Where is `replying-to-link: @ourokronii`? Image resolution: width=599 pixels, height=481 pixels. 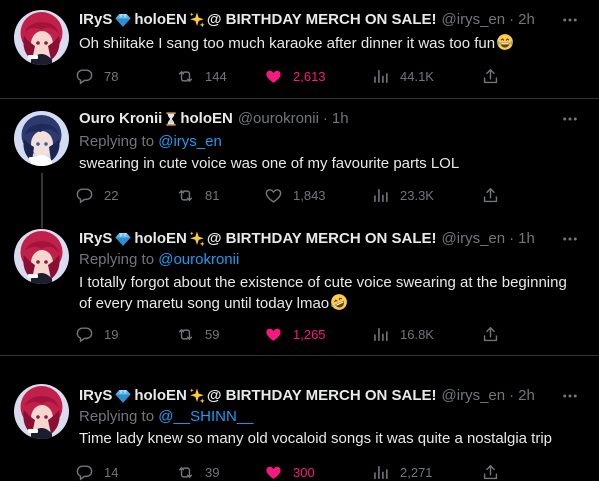
replying-to-link: @ourokronii is located at coordinates (198, 259).